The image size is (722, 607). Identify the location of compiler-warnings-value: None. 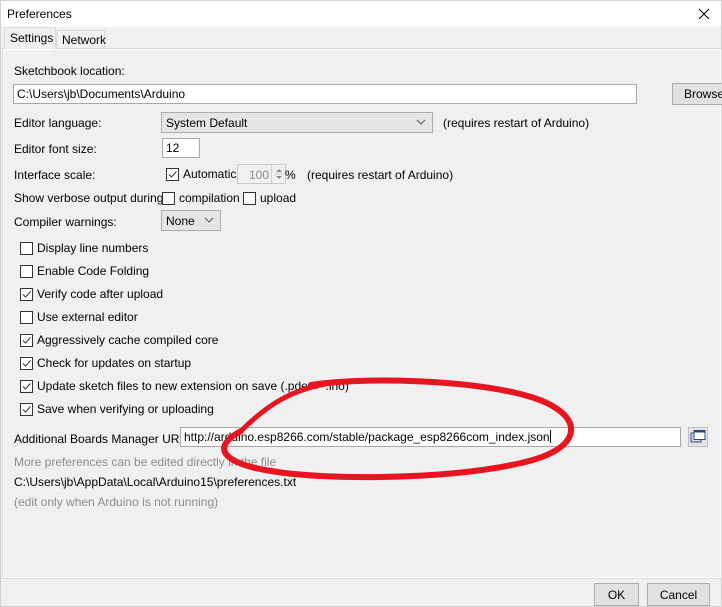
(180, 221).